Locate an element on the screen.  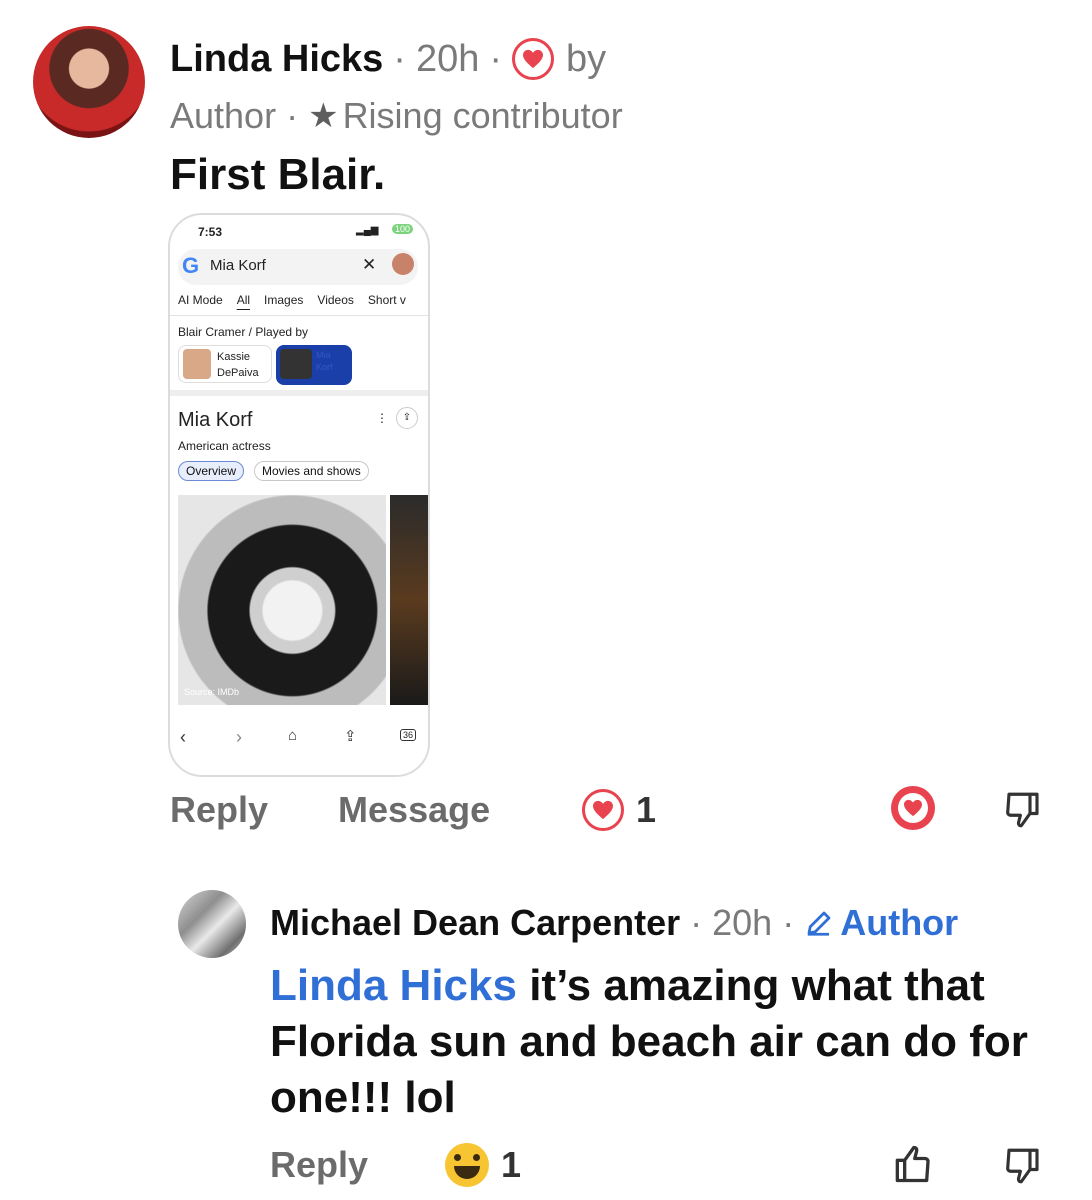
reaction-by-label: by is located at coordinates (586, 58).